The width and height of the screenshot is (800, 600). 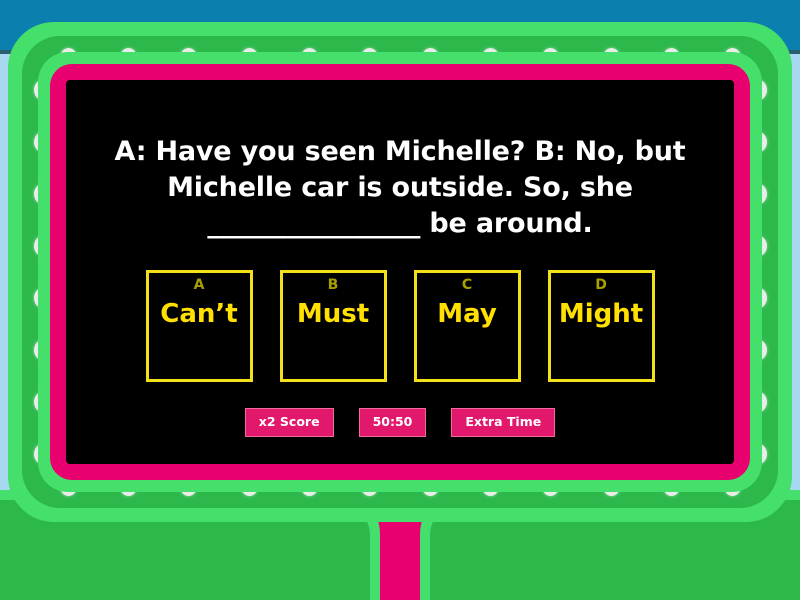 What do you see at coordinates (467, 314) in the screenshot?
I see `answer-label: May` at bounding box center [467, 314].